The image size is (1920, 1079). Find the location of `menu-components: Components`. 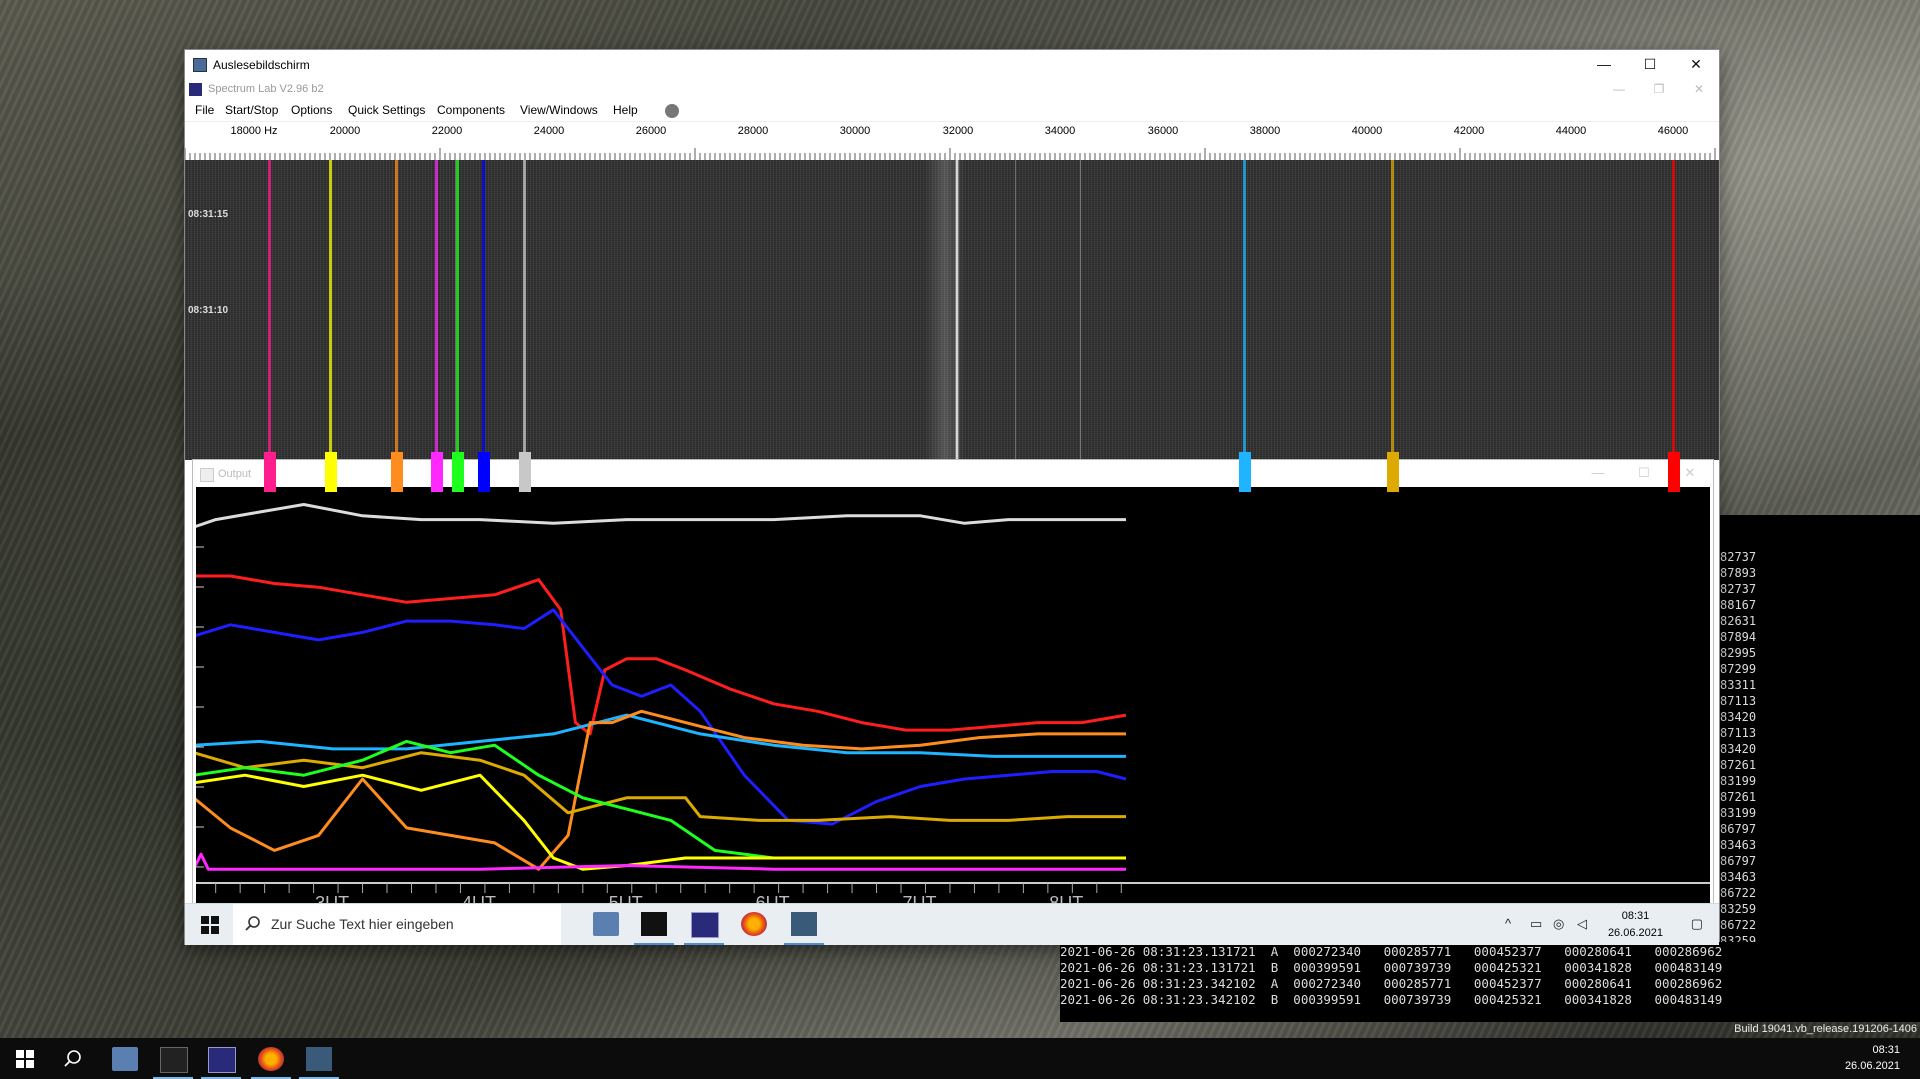

menu-components: Components is located at coordinates (471, 110).